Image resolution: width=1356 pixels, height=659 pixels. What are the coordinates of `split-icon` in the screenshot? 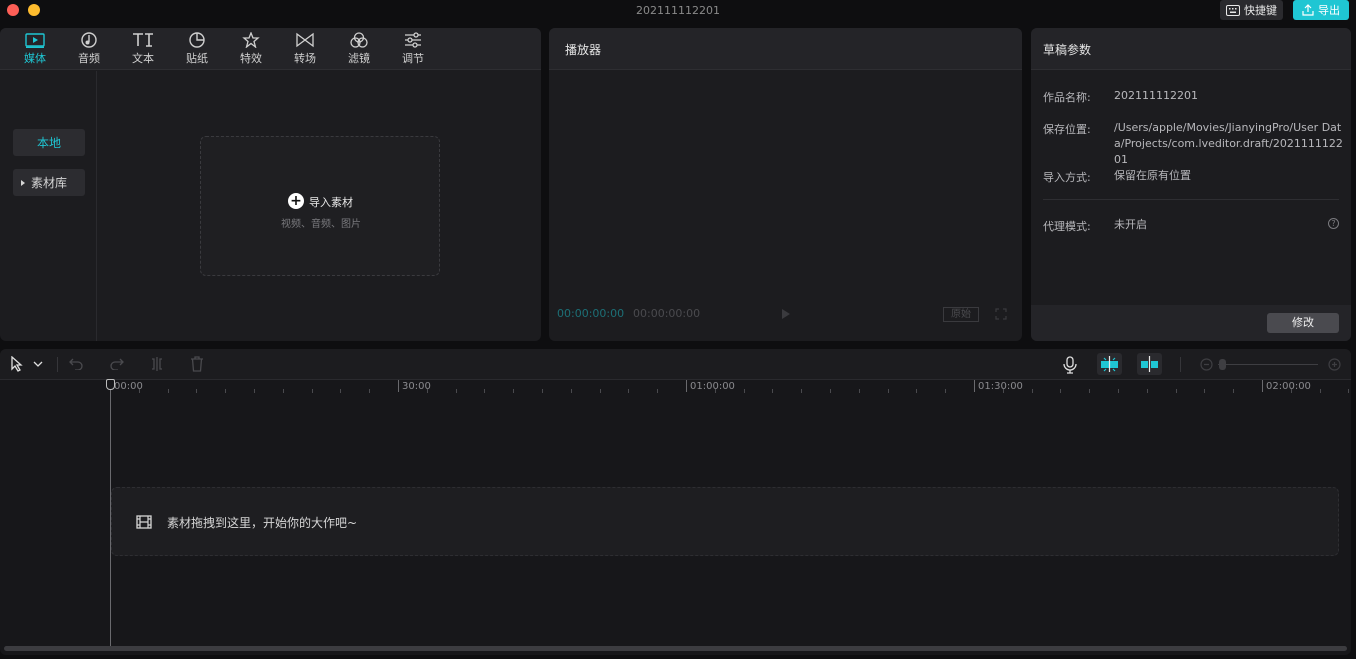 It's located at (157, 364).